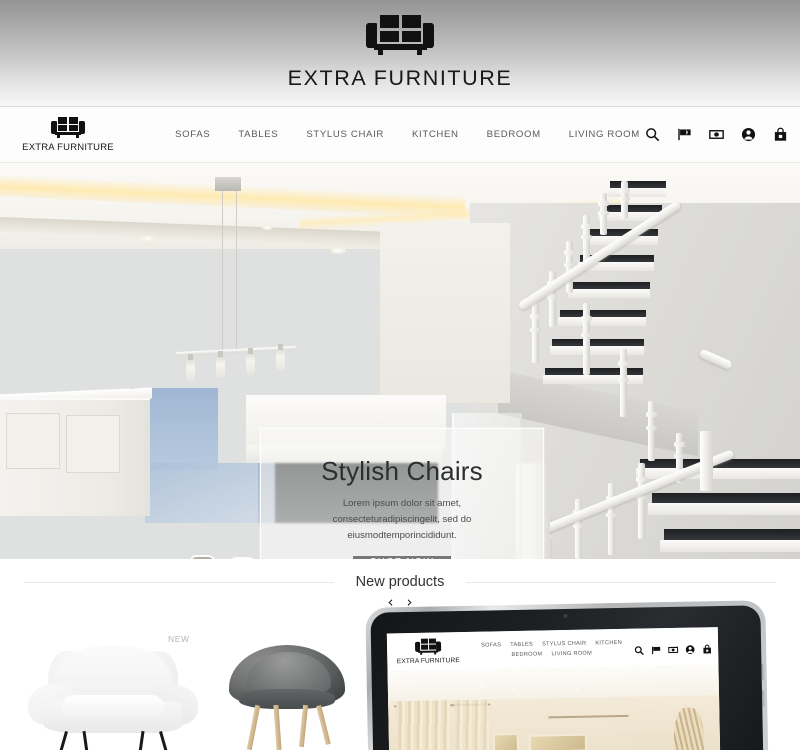 The height and width of the screenshot is (750, 800). I want to click on brand-title: EXTRA FURNITURE, so click(400, 78).